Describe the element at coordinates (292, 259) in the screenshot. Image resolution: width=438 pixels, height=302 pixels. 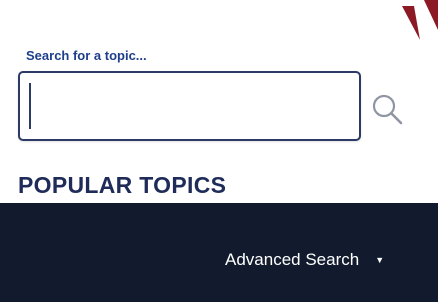
I see `advanced-search-label: Advanced Search` at that location.